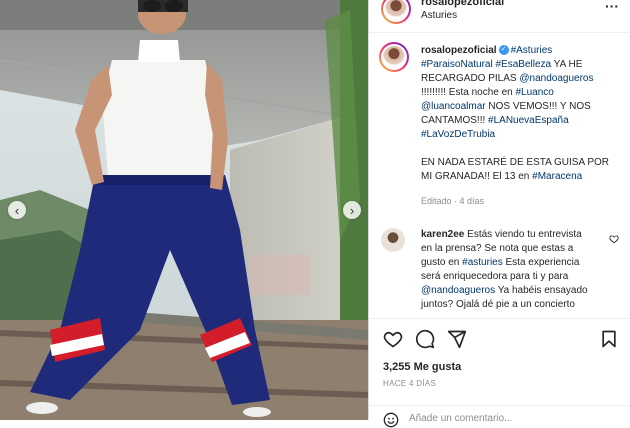 This screenshot has height=428, width=630. What do you see at coordinates (482, 262) in the screenshot?
I see `comment-part: #asturies` at bounding box center [482, 262].